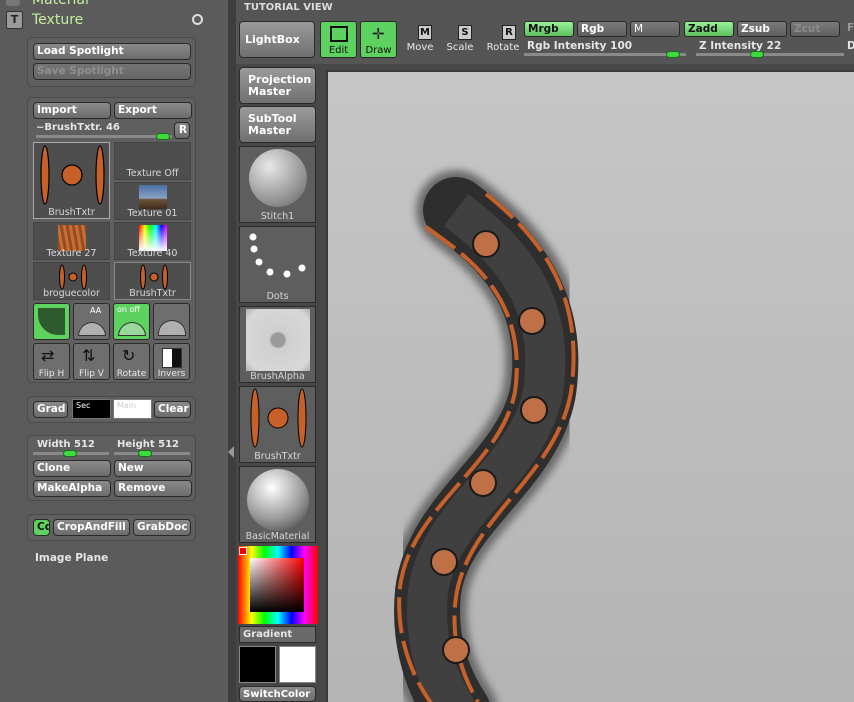 The height and width of the screenshot is (702, 854). I want to click on mrgb-toggle: Mrgb, so click(549, 29).